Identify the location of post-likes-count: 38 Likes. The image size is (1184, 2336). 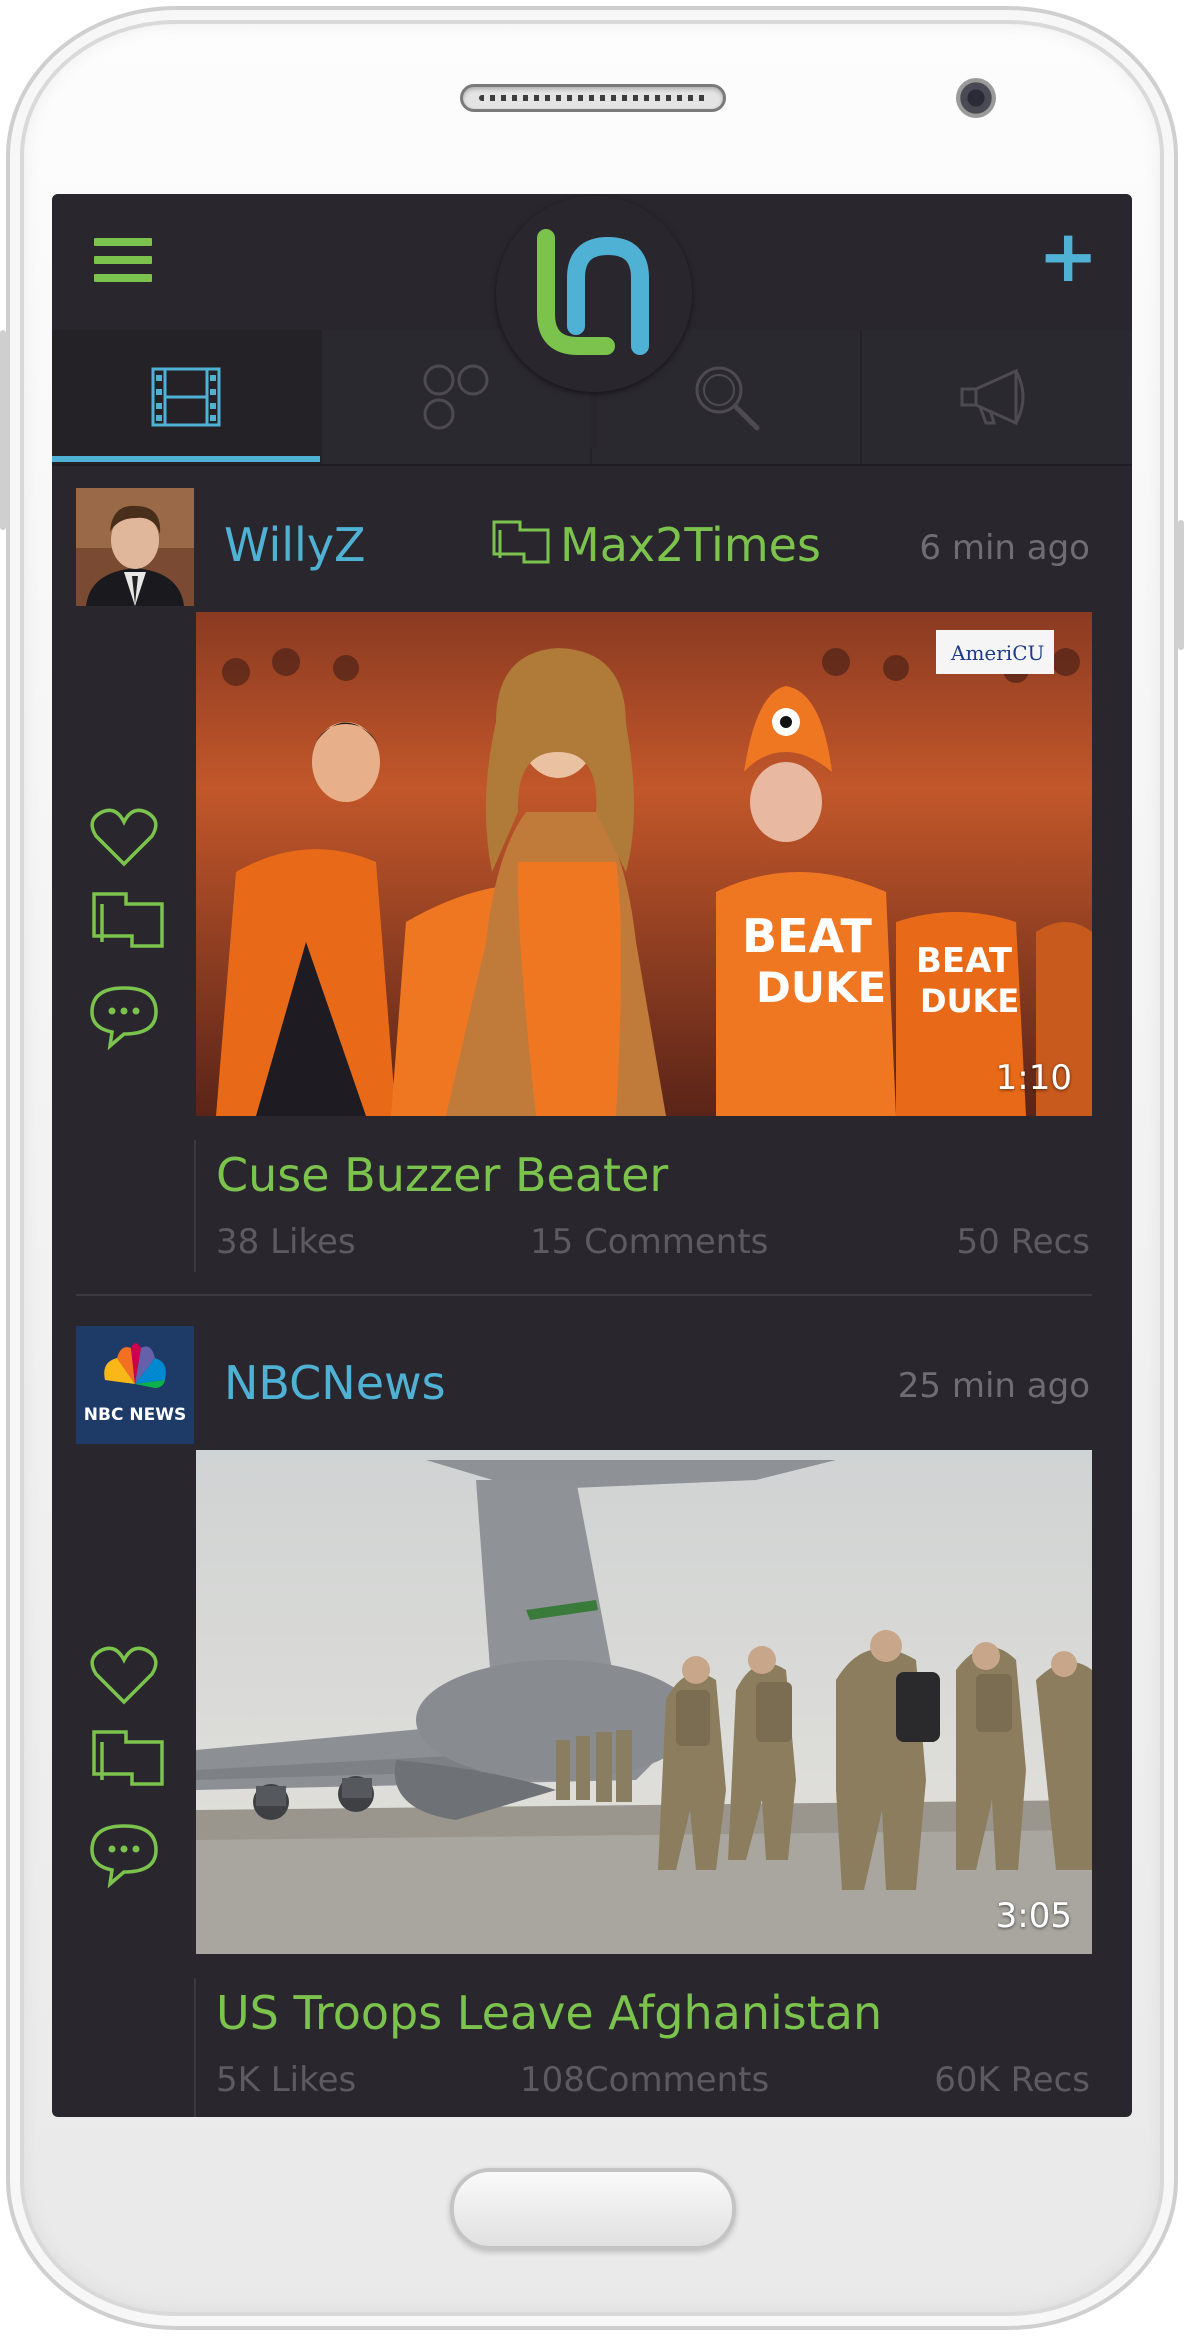
(286, 1242).